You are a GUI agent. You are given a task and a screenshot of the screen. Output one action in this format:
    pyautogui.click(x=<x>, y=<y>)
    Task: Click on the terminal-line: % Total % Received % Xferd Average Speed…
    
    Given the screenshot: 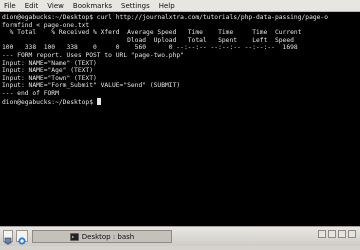 What is the action you would take?
    pyautogui.click(x=152, y=33)
    